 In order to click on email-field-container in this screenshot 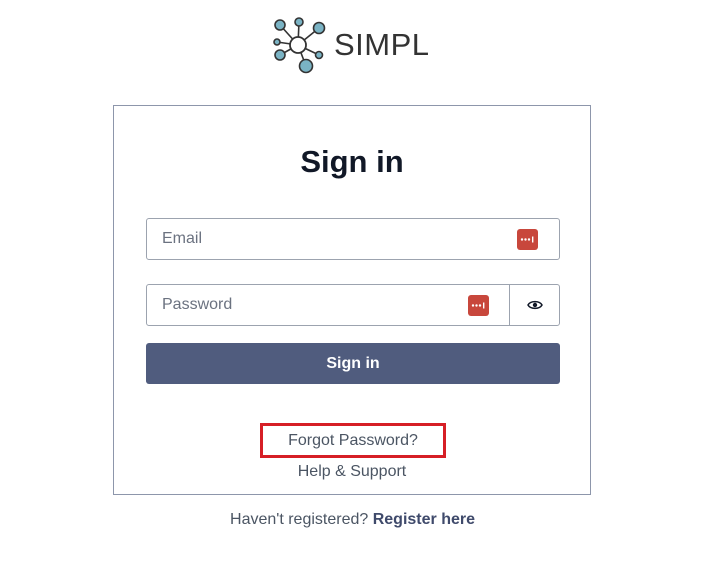, I will do `click(353, 239)`.